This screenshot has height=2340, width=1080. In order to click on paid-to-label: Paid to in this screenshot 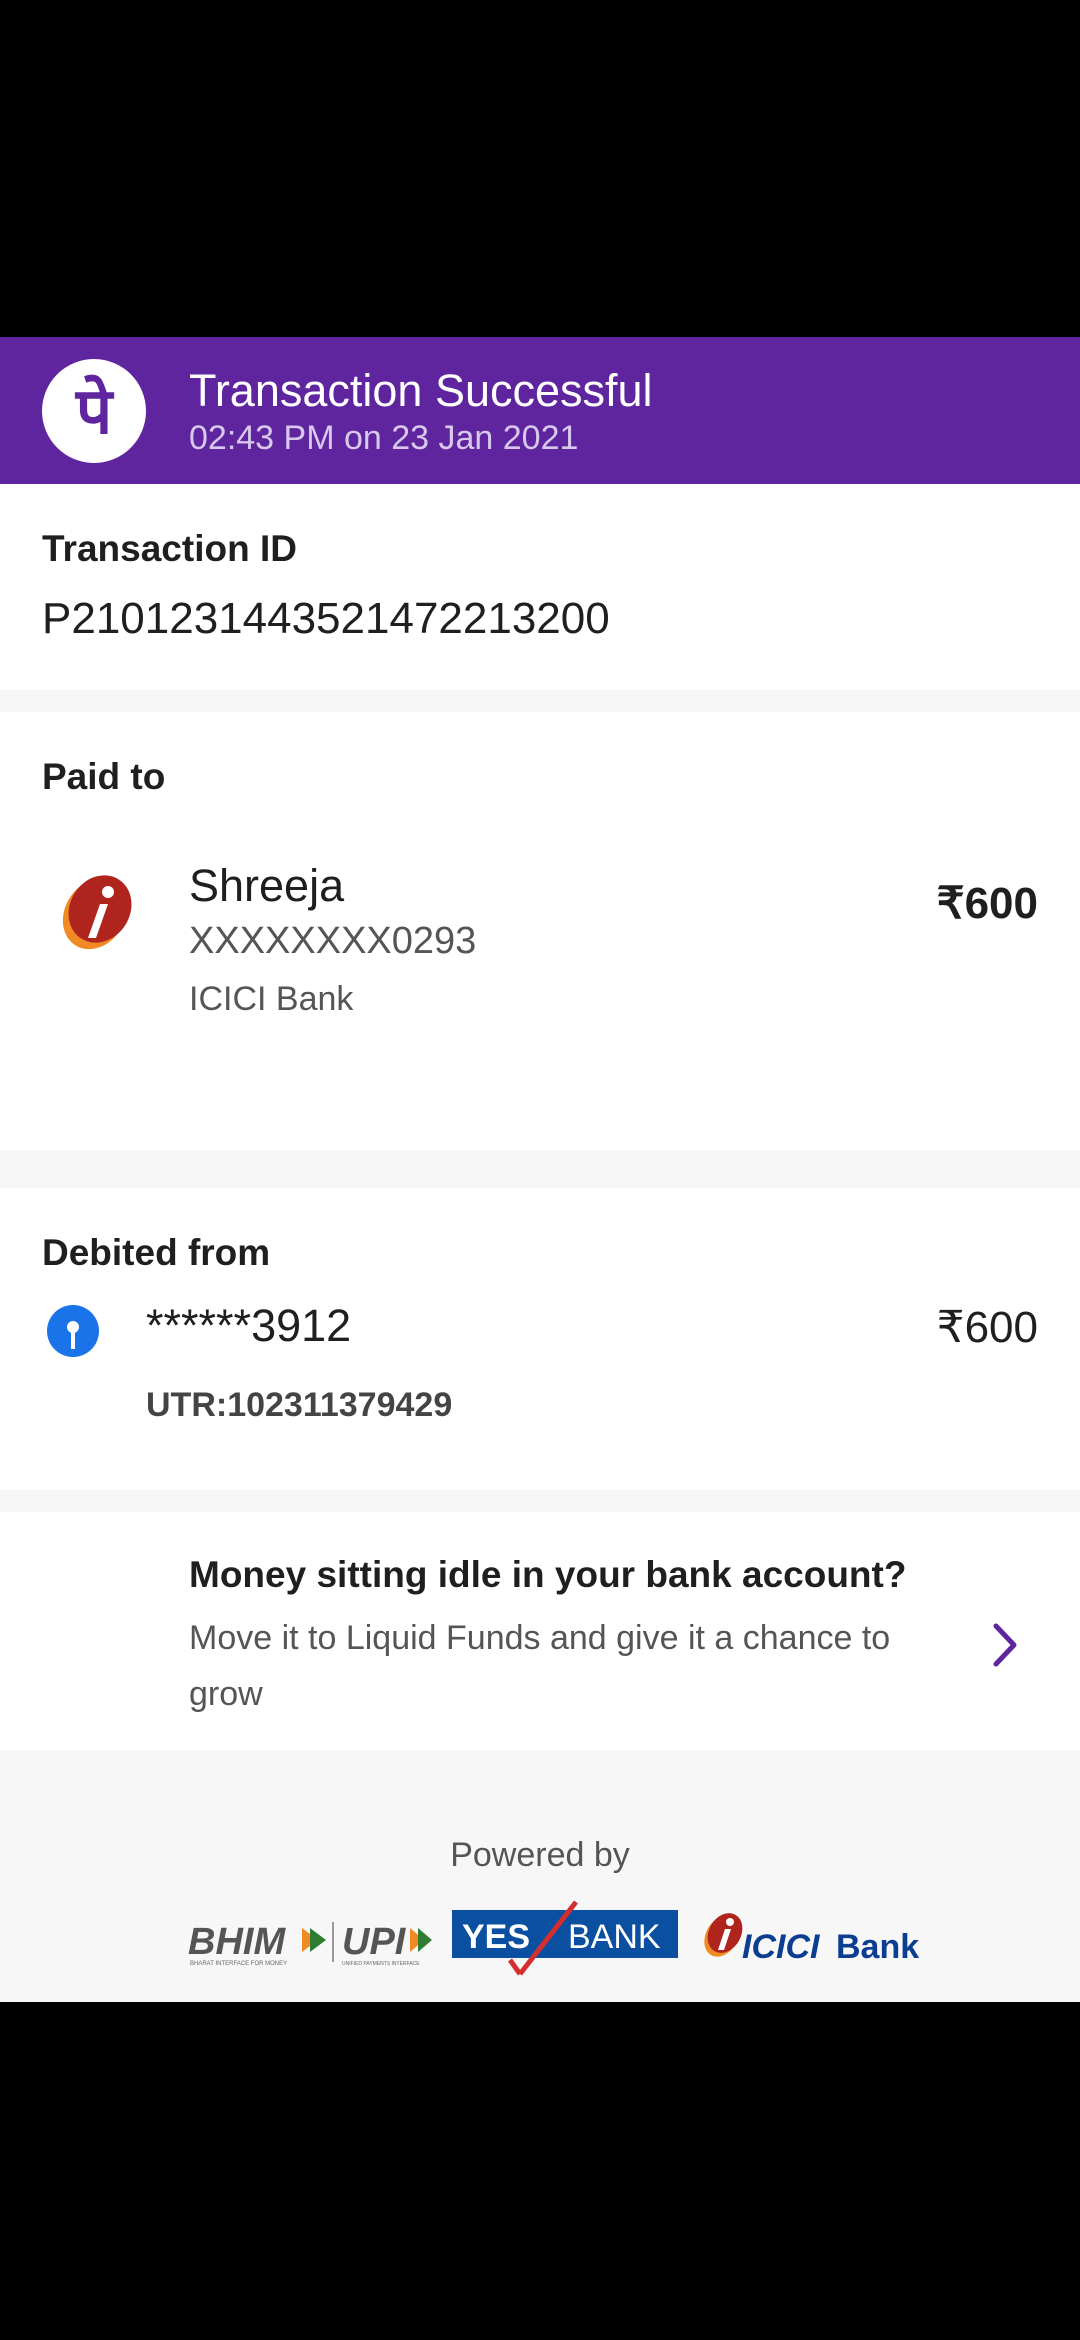, I will do `click(104, 776)`.